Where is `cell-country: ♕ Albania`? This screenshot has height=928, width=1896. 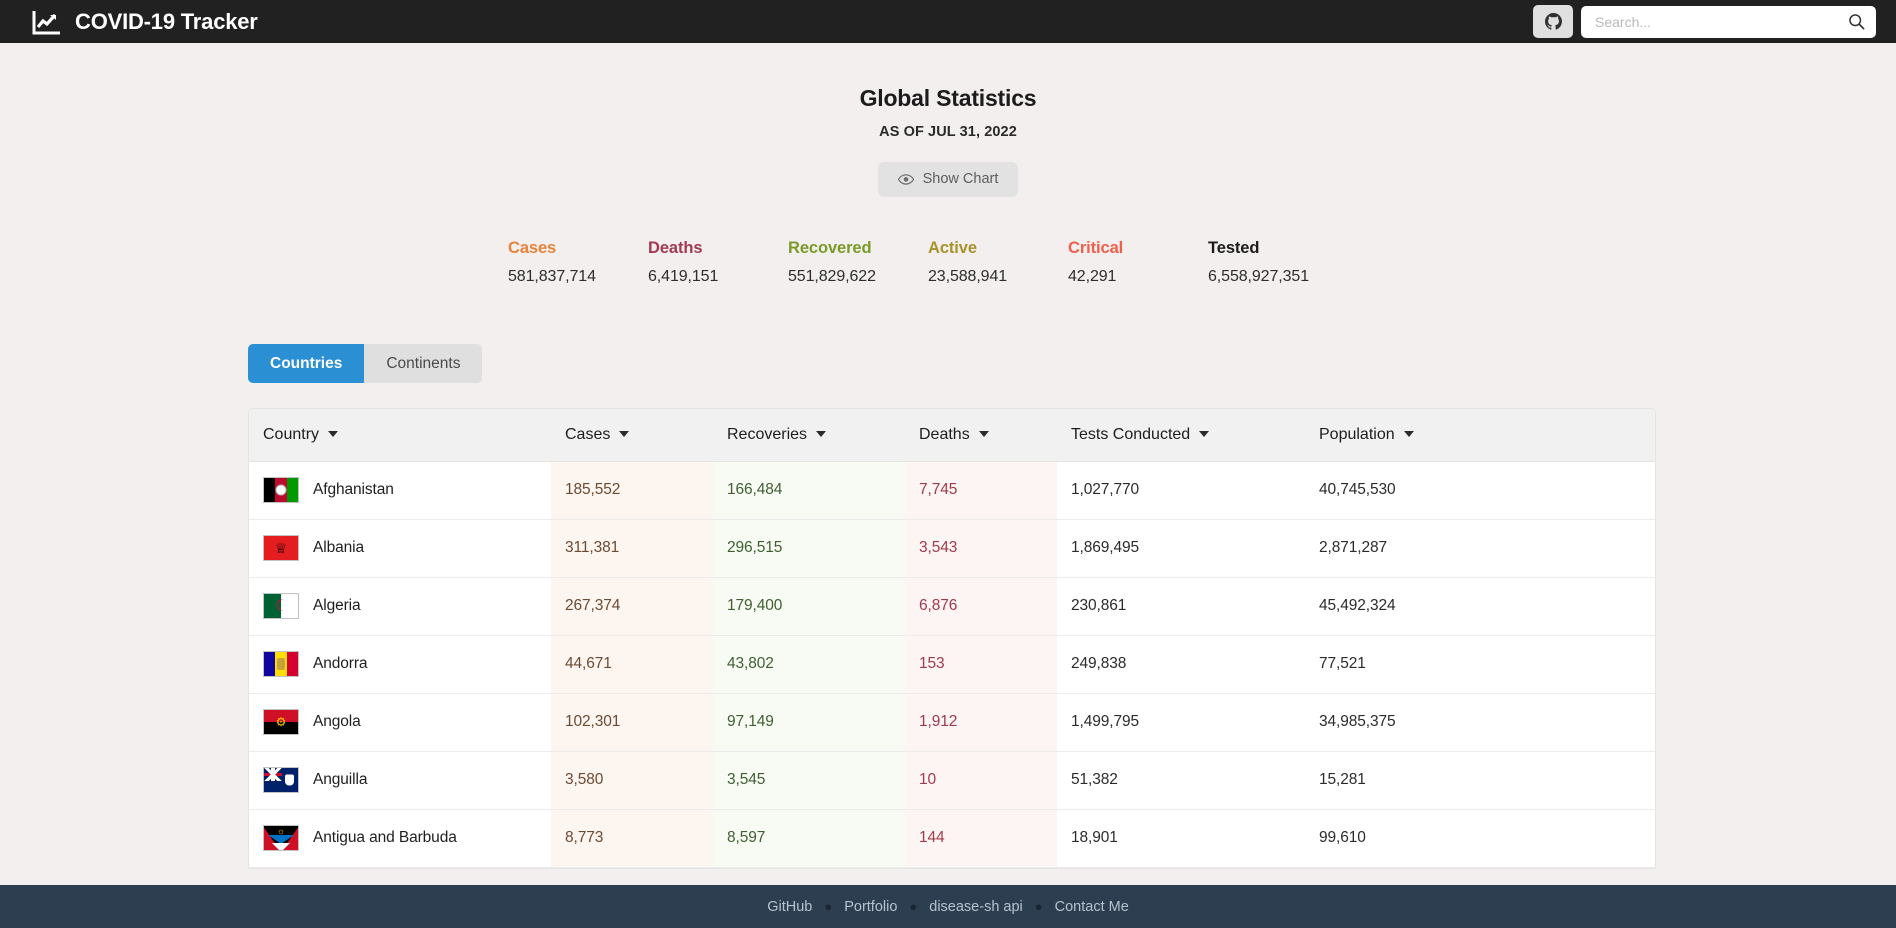
cell-country: ♕ Albania is located at coordinates (400, 548).